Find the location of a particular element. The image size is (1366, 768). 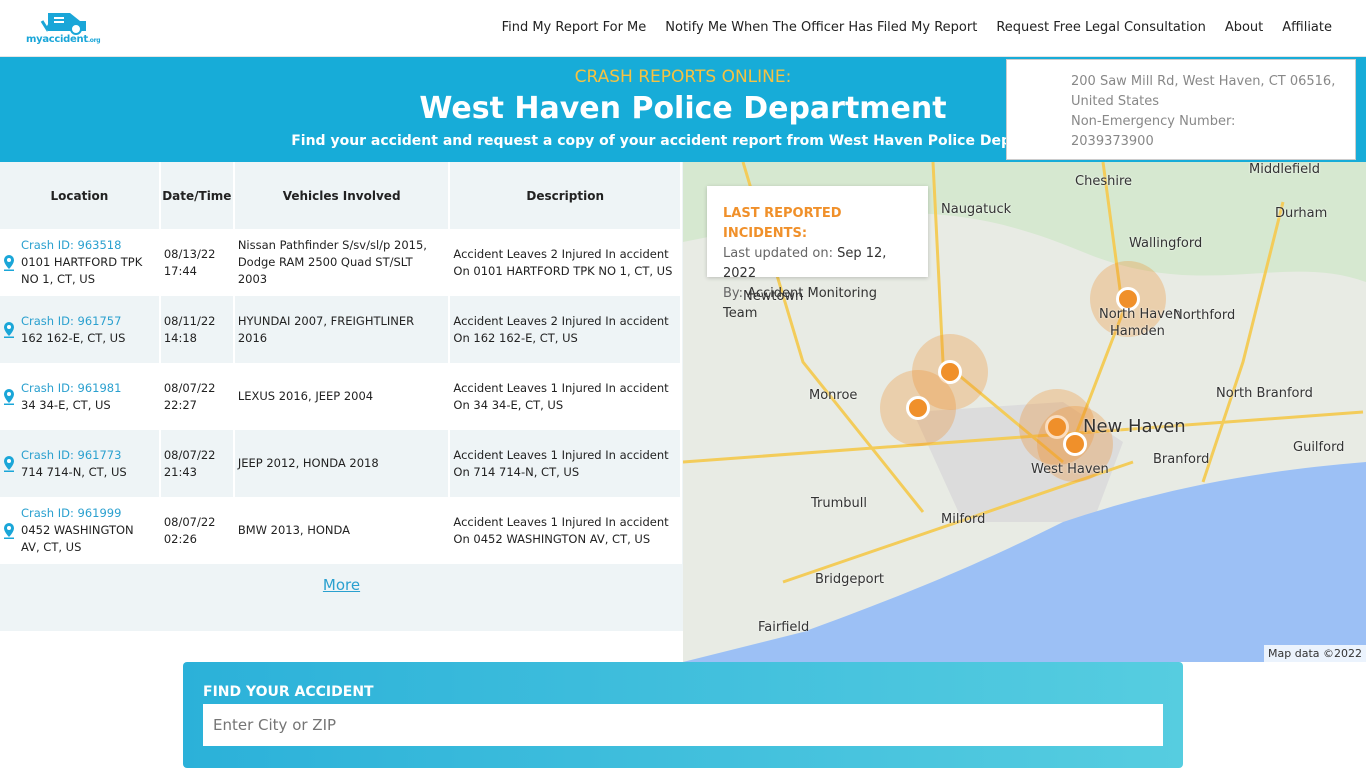

map-place-label: Monroe is located at coordinates (833, 395).